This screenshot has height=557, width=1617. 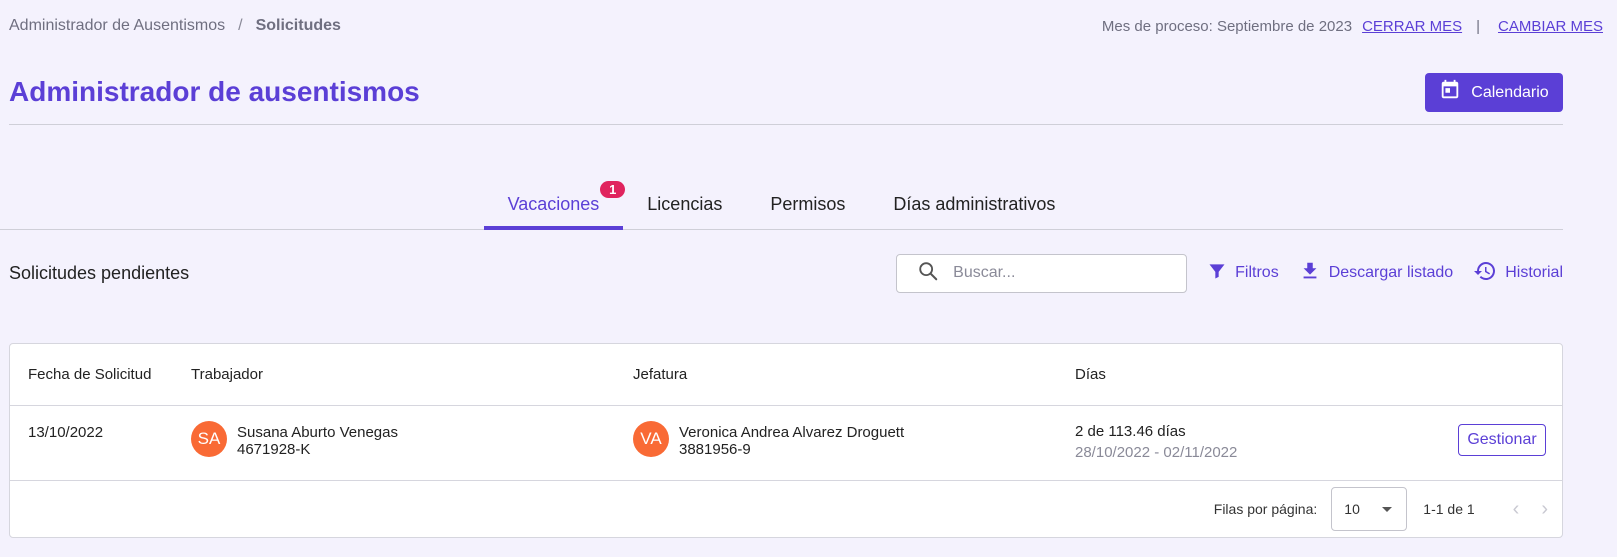 I want to click on header-dias: Días, so click(x=1090, y=374).